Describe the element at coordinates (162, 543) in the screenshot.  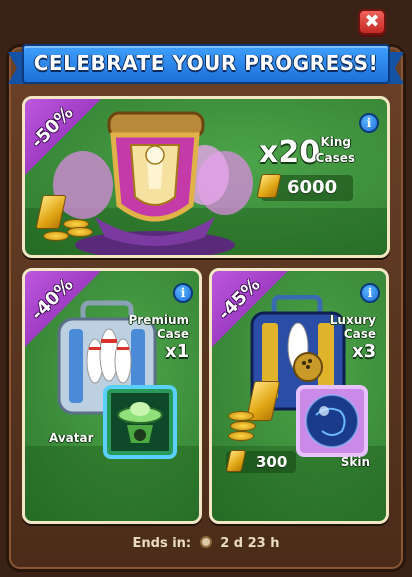
I see `timer-label: Ends in:` at that location.